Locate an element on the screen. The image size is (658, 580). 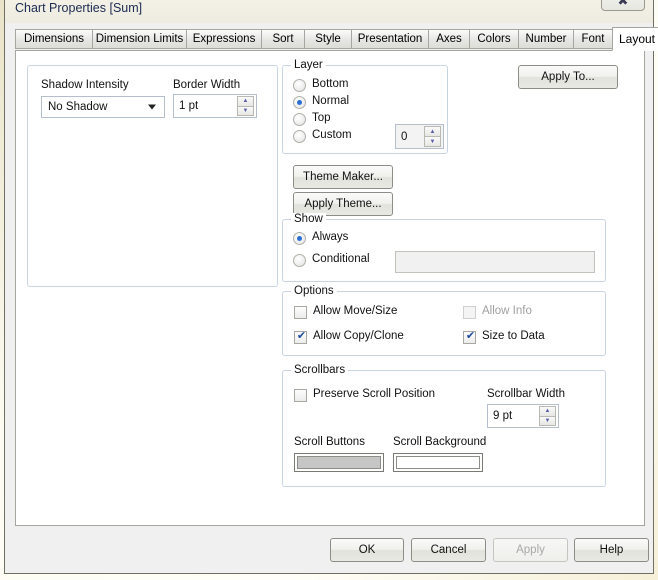
show-radio-always is located at coordinates (299, 238).